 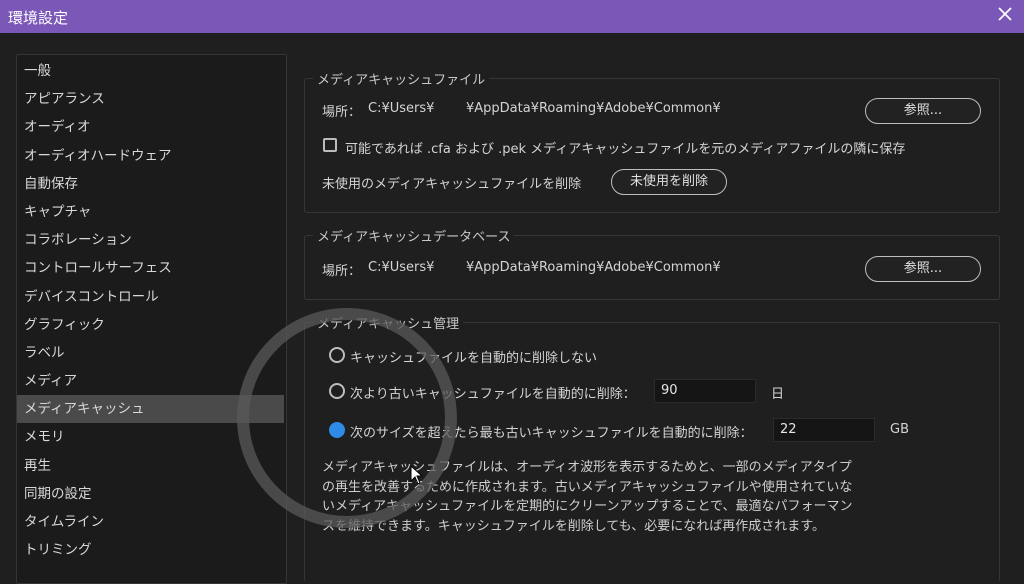 I want to click on sidebar-item-auto-save: 自動保存, so click(x=150, y=184).